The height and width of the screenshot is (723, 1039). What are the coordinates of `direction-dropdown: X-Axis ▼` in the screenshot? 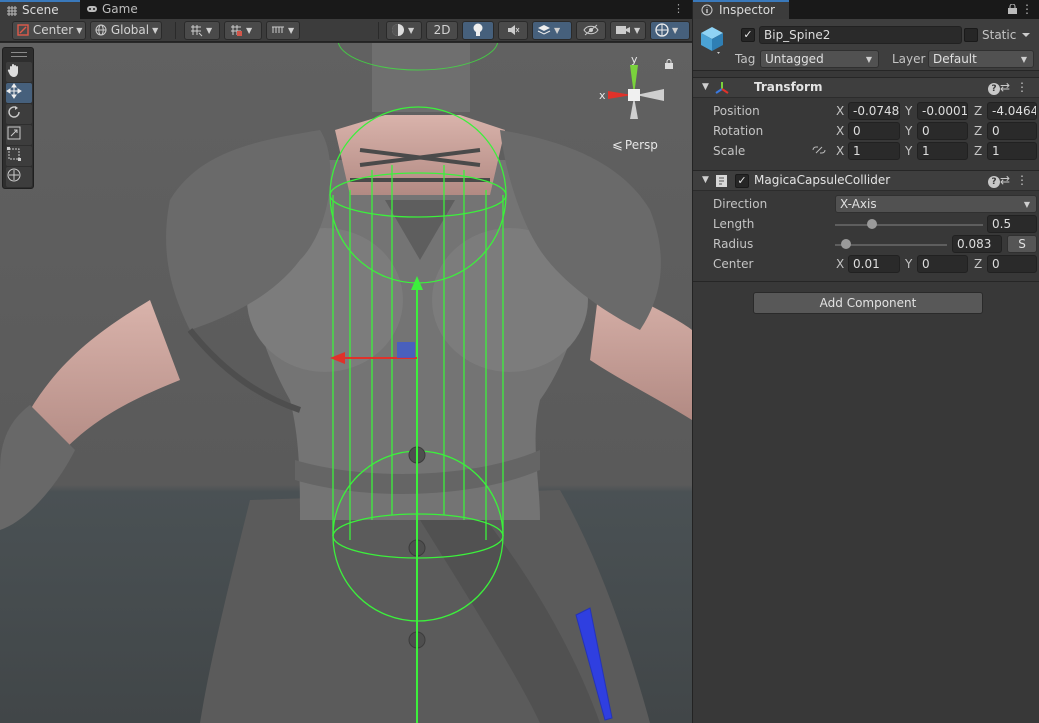 It's located at (936, 204).